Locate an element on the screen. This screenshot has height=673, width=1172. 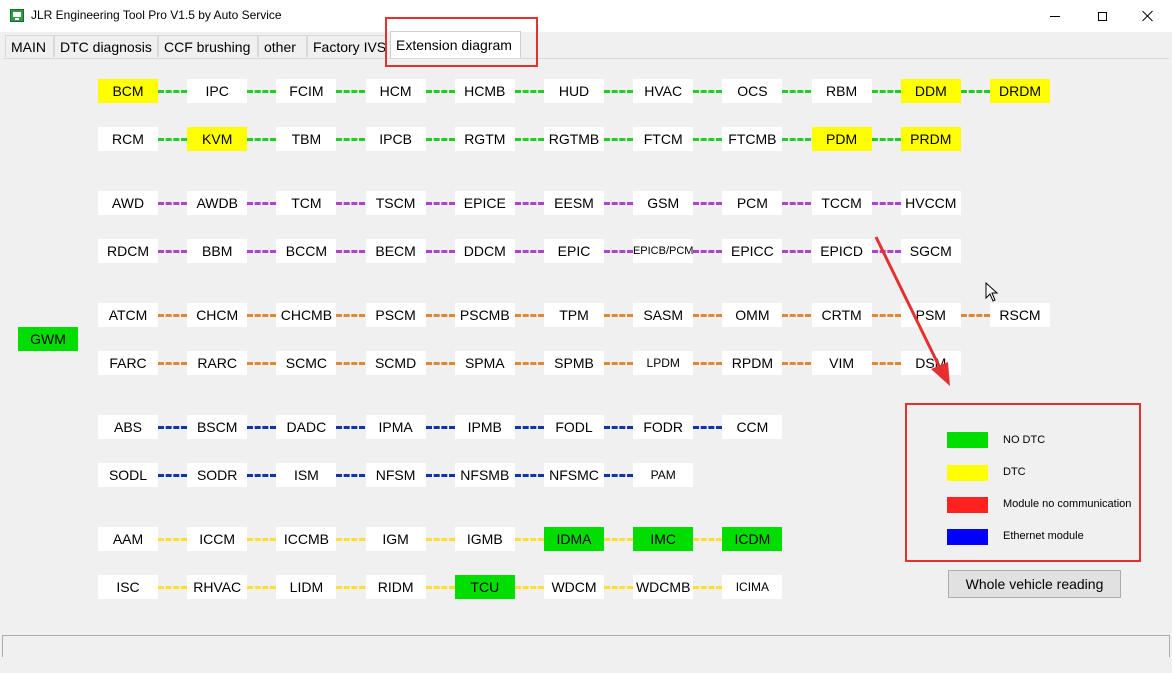
module-chcm: CHCM is located at coordinates (217, 315).